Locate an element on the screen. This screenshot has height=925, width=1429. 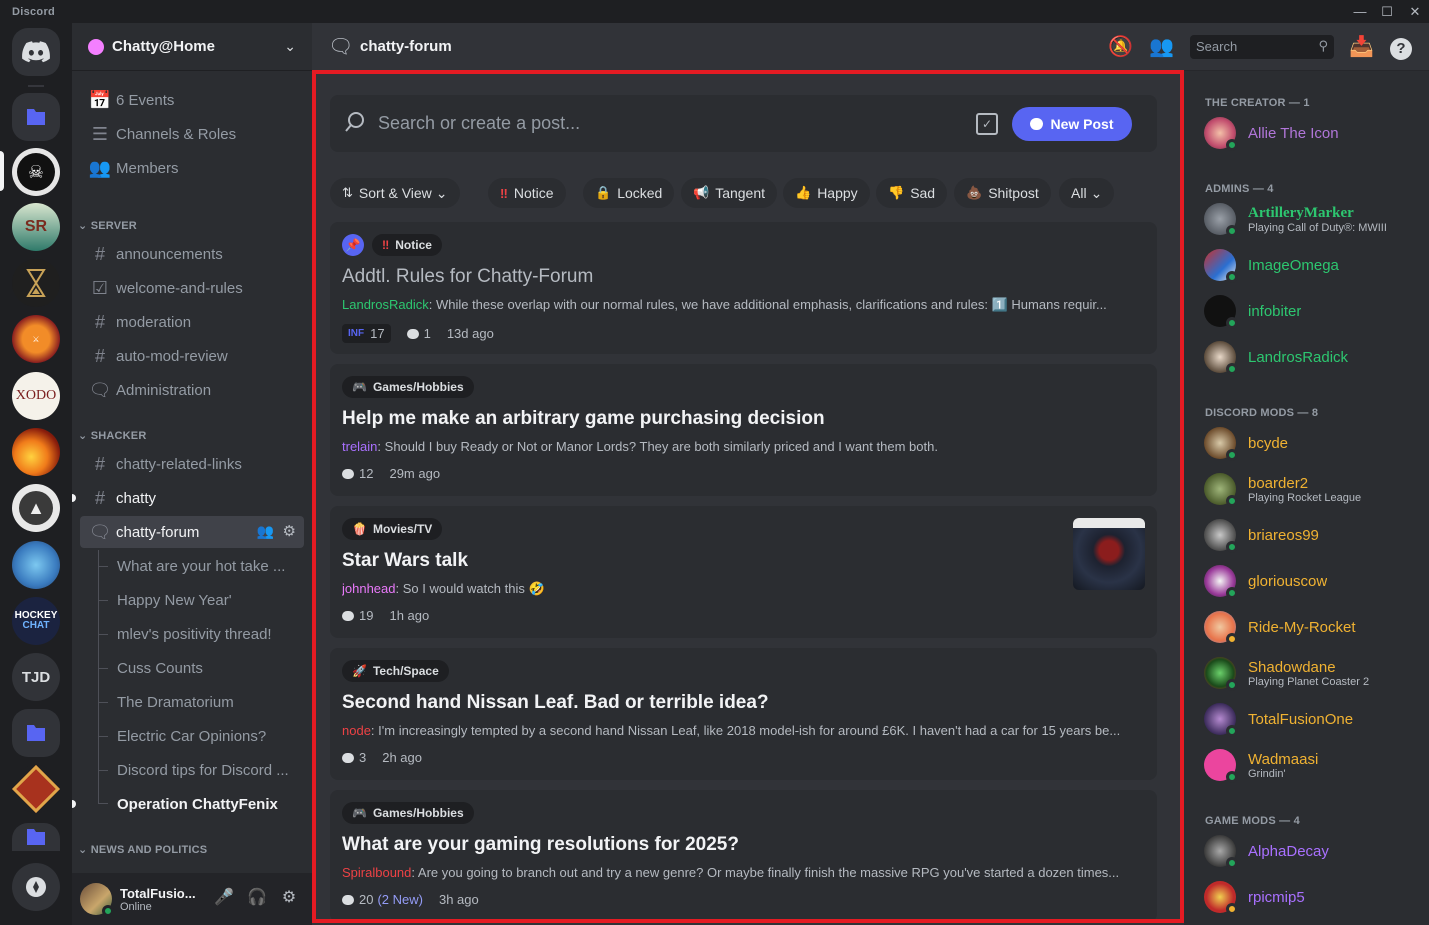
member-list-icon: 👥 is located at coordinates (1161, 47).